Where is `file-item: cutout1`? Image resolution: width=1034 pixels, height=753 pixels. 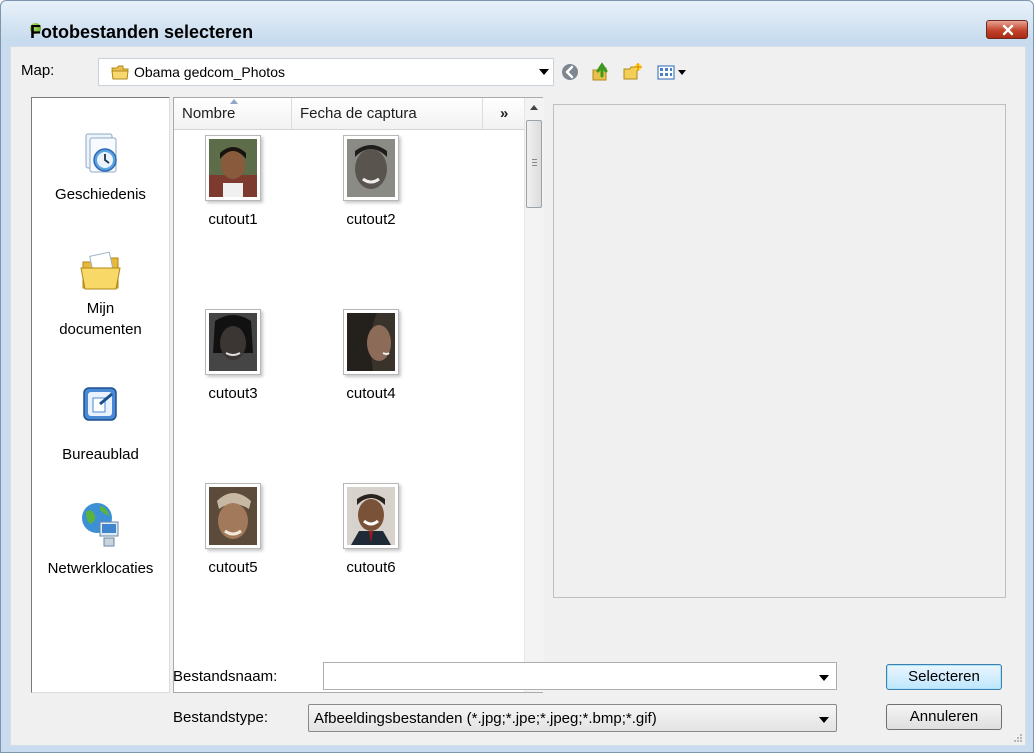 file-item: cutout1 is located at coordinates (233, 181).